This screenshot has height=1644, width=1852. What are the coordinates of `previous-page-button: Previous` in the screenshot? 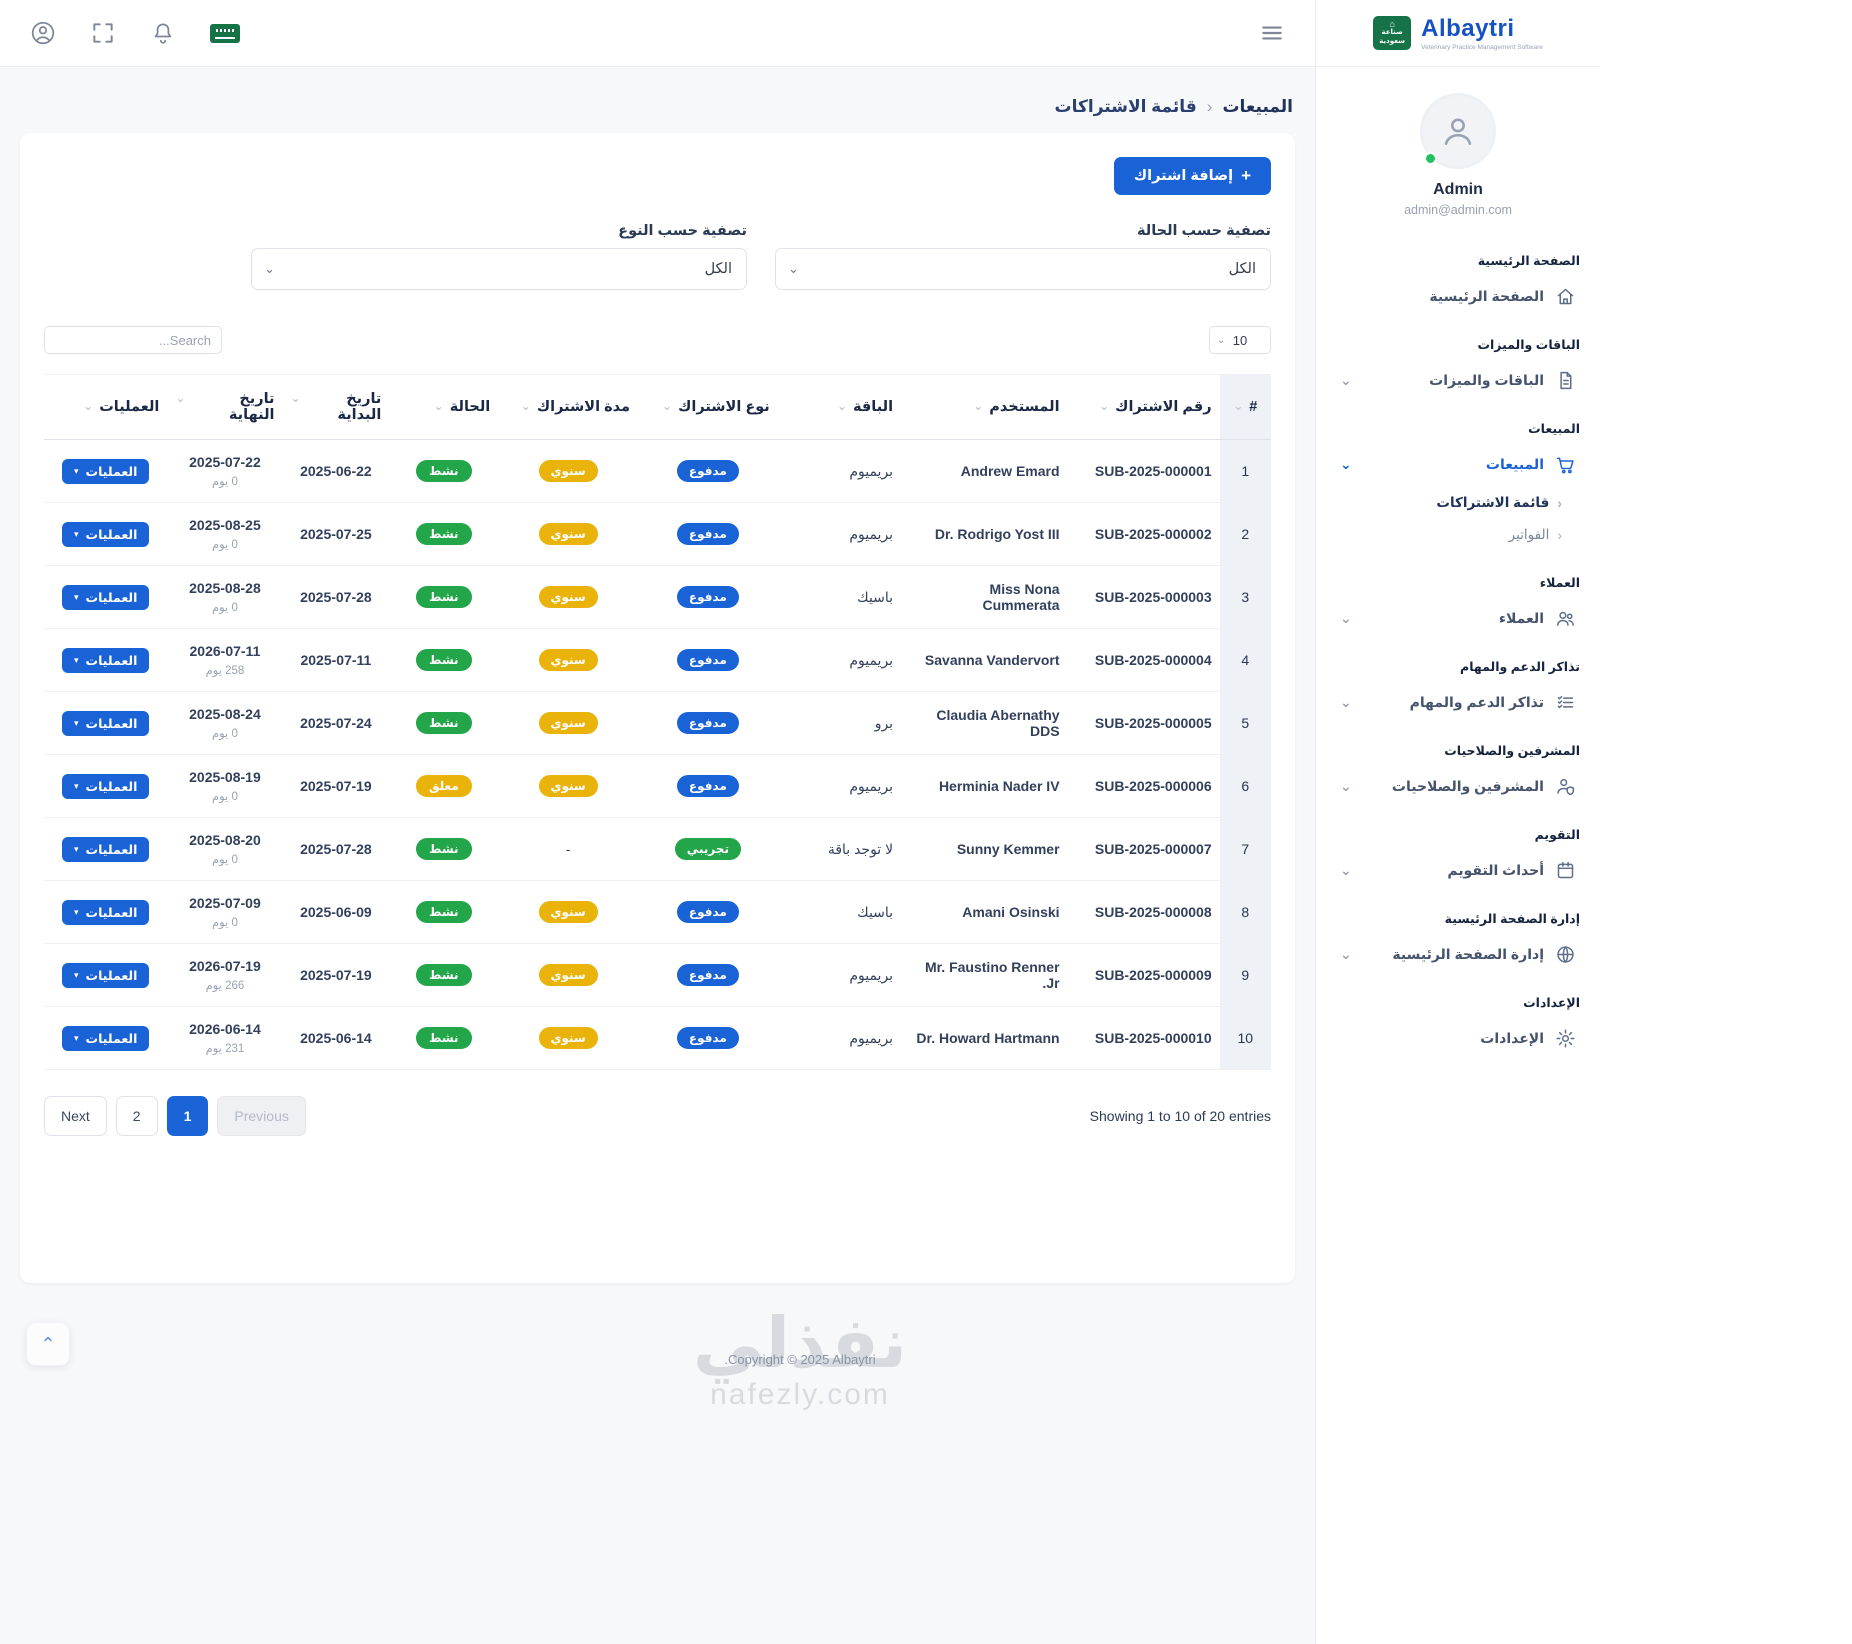 It's located at (261, 1116).